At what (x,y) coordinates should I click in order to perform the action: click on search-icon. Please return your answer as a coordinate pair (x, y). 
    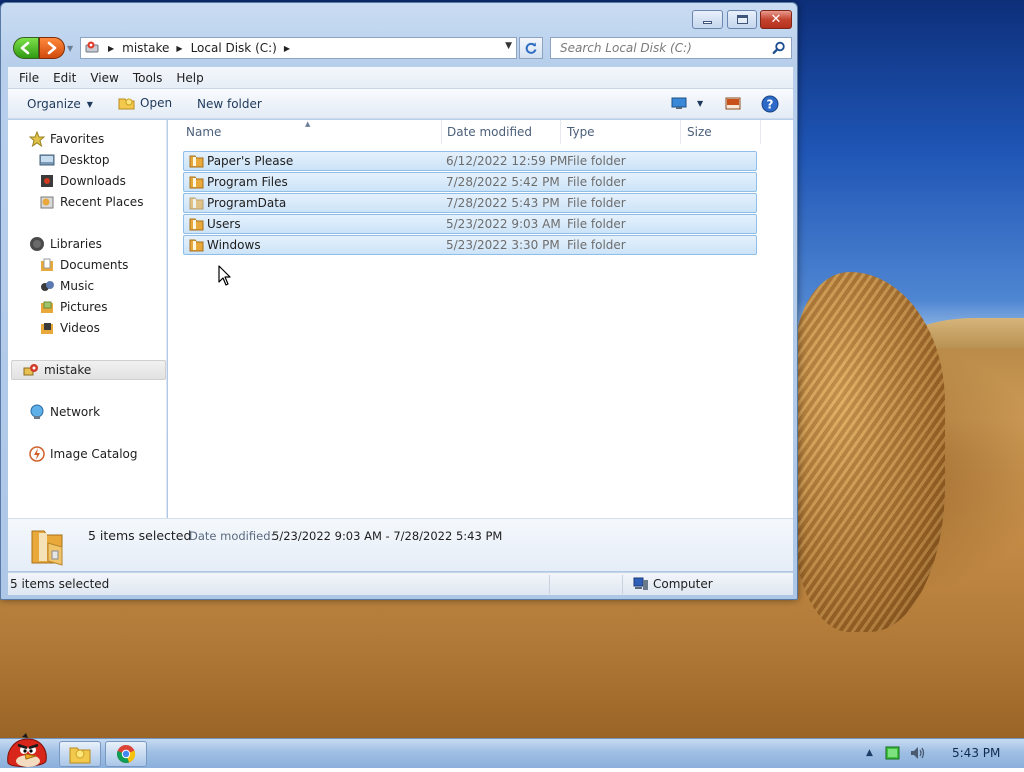
    Looking at the image, I should click on (779, 48).